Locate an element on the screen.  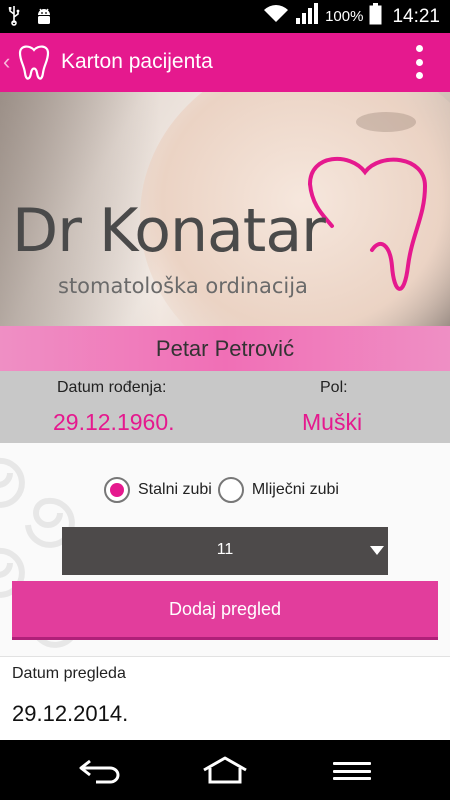
patient-info: Datum rođenja: Pol: 29.12.1960. Muški is located at coordinates (225, 407).